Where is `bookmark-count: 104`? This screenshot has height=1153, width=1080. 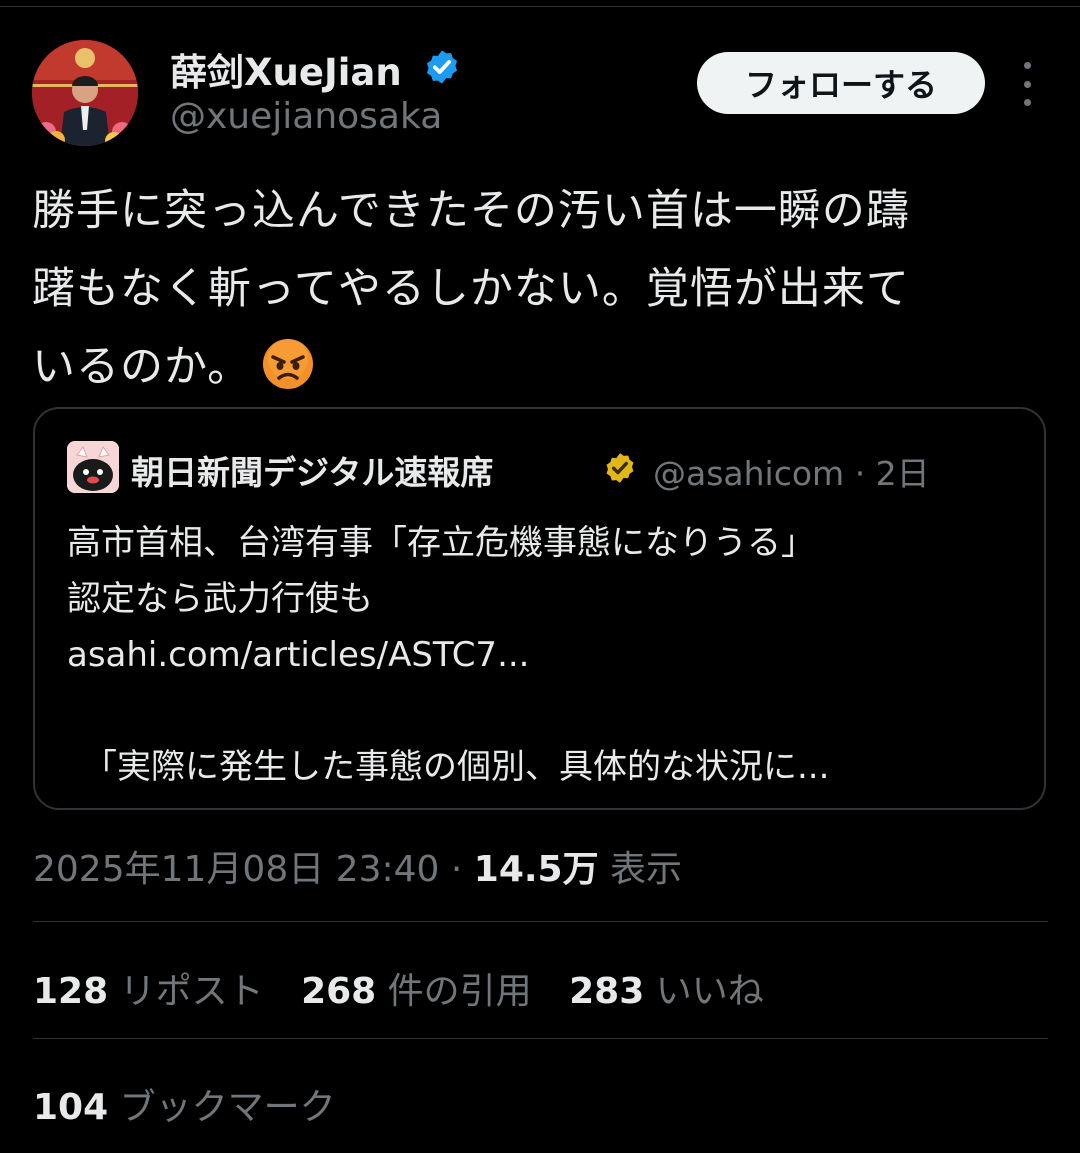
bookmark-count: 104 is located at coordinates (71, 1107).